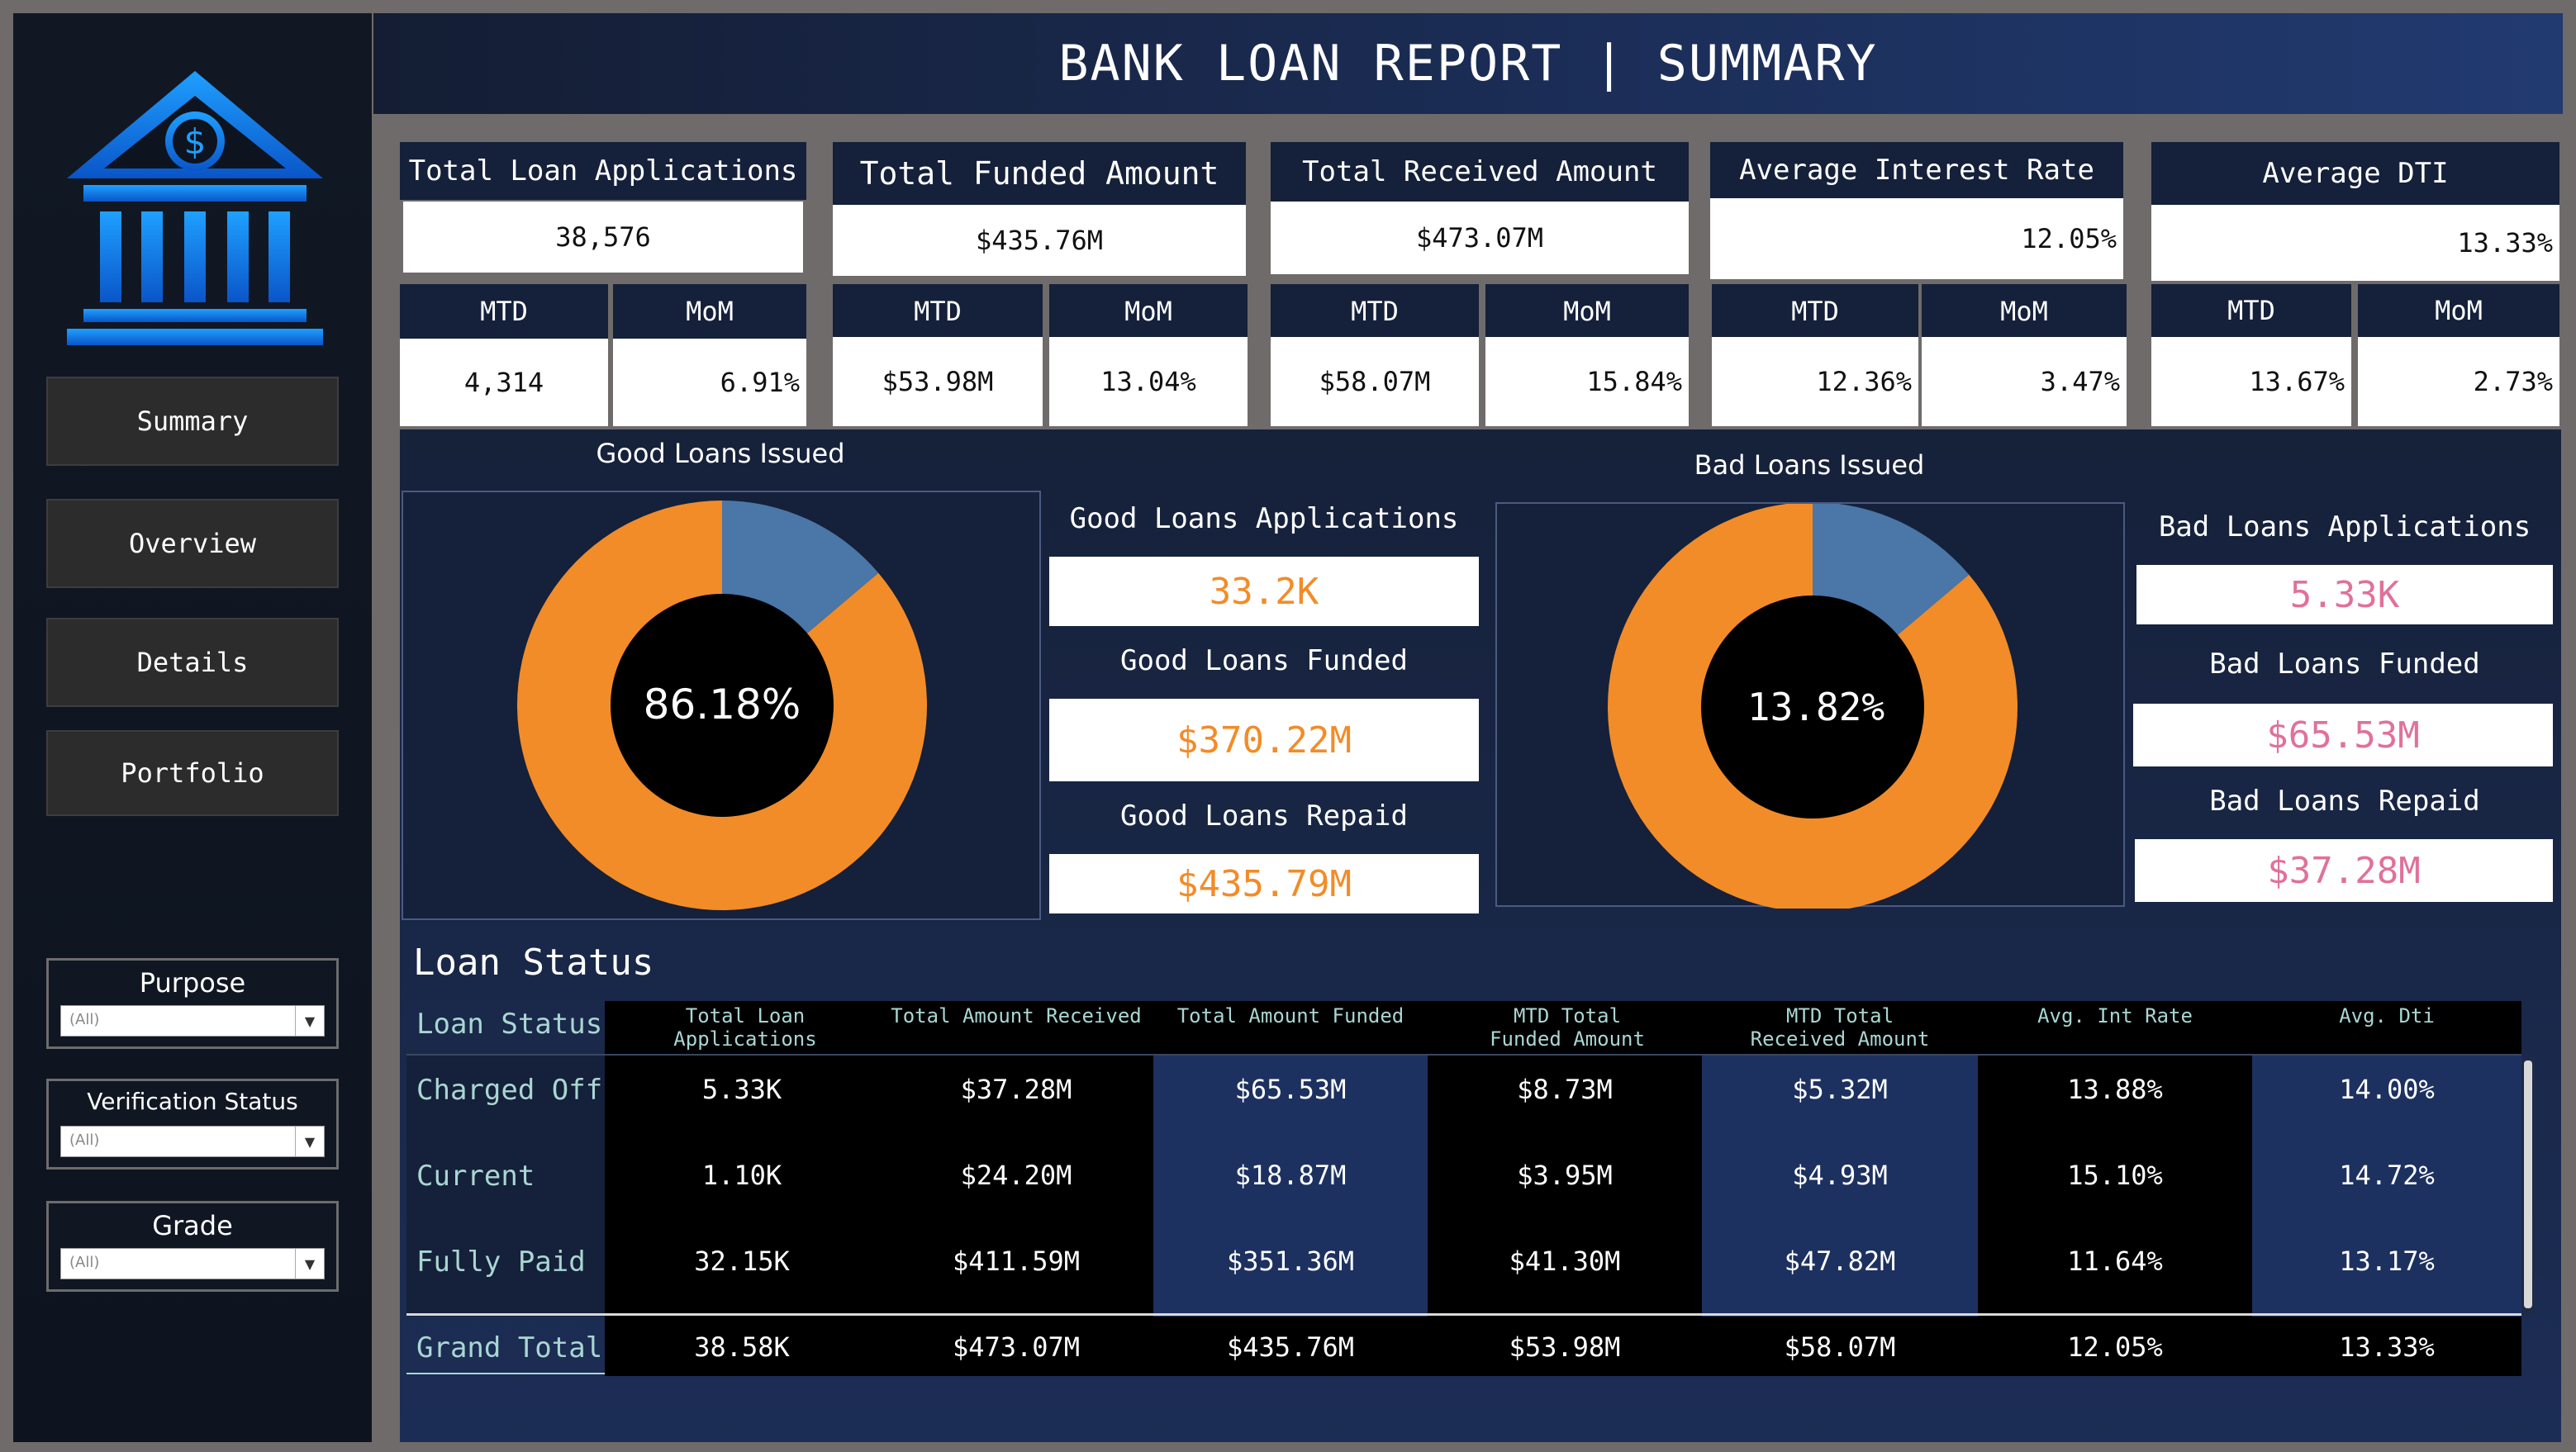 Image resolution: width=2576 pixels, height=1452 pixels. I want to click on good-loans-percent: 86.18%, so click(722, 704).